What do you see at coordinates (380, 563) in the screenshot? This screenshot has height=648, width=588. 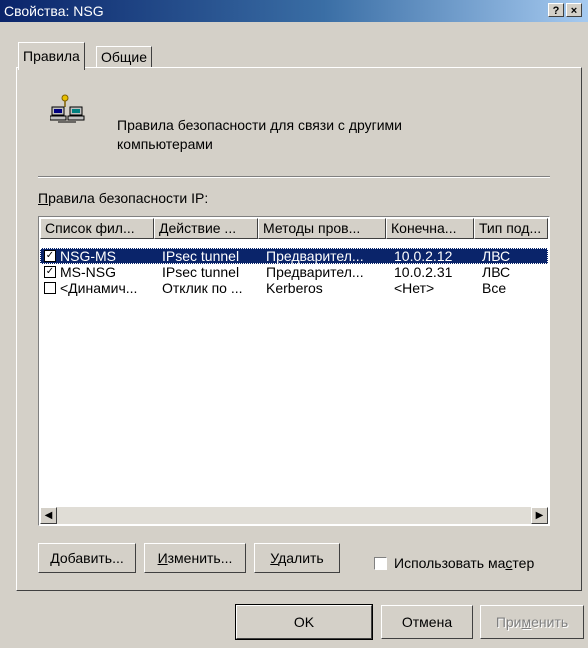 I see `use-wizard-checkbox` at bounding box center [380, 563].